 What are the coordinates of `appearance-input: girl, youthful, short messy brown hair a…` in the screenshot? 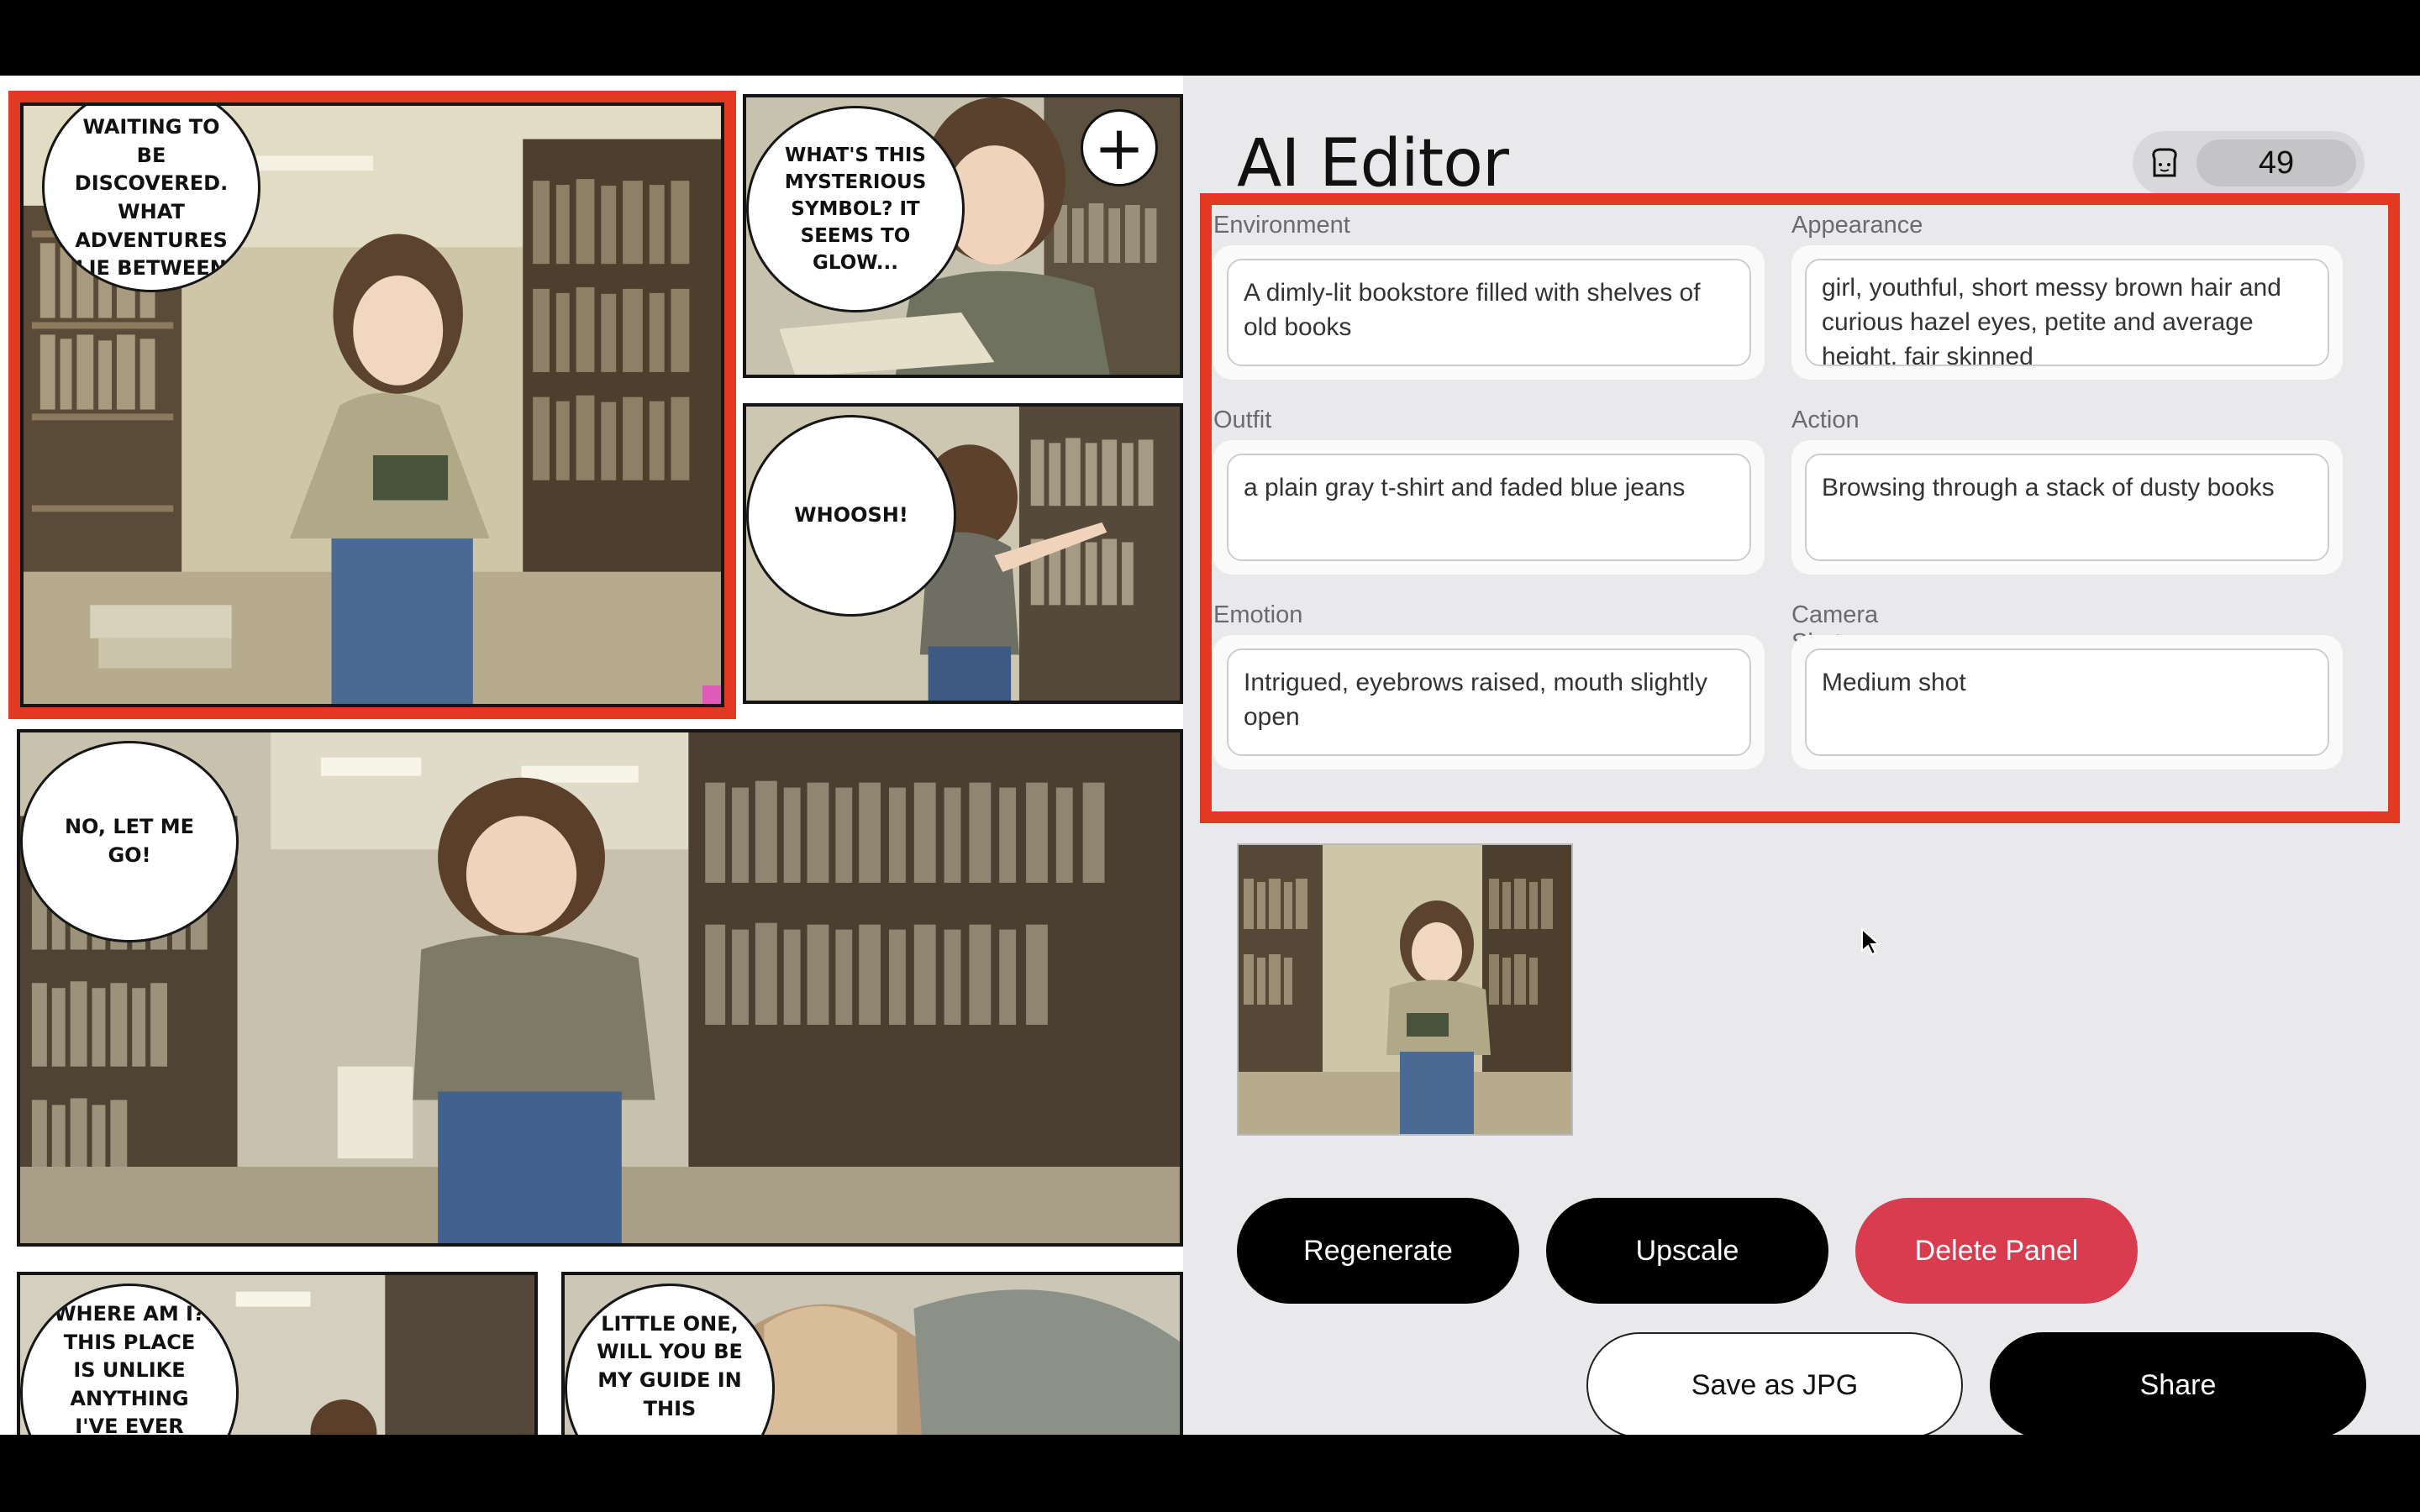 It's located at (2067, 312).